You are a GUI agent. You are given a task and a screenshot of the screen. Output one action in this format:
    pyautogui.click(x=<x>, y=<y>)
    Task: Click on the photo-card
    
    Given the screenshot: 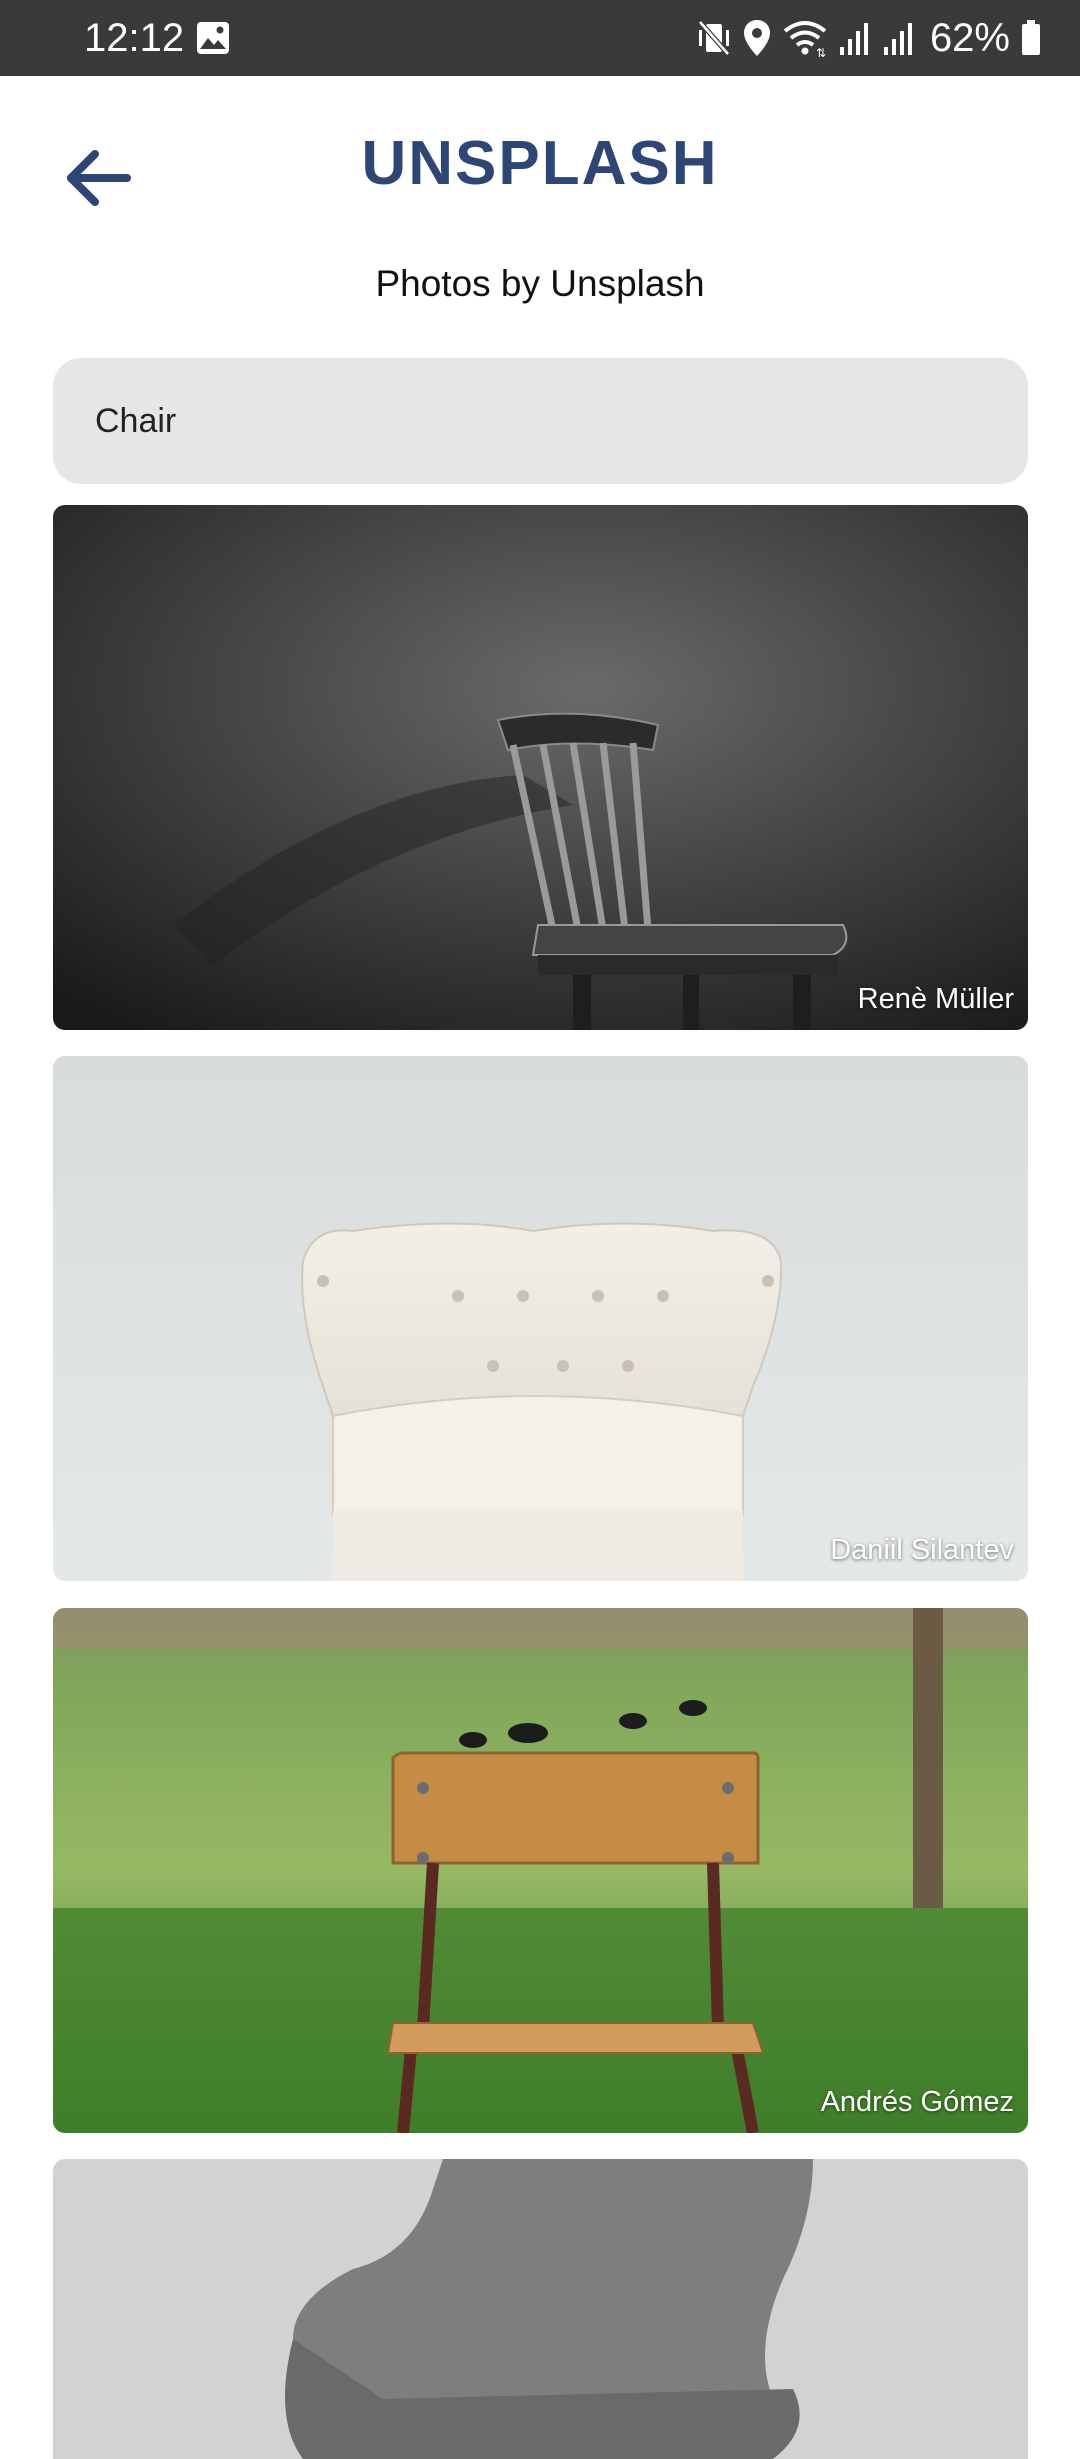 What is the action you would take?
    pyautogui.click(x=540, y=2309)
    